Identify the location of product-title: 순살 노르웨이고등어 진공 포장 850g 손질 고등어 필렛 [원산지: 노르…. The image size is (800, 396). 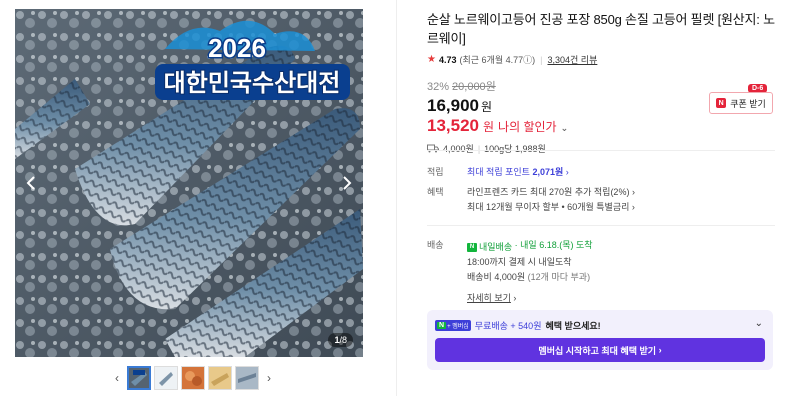
(601, 29).